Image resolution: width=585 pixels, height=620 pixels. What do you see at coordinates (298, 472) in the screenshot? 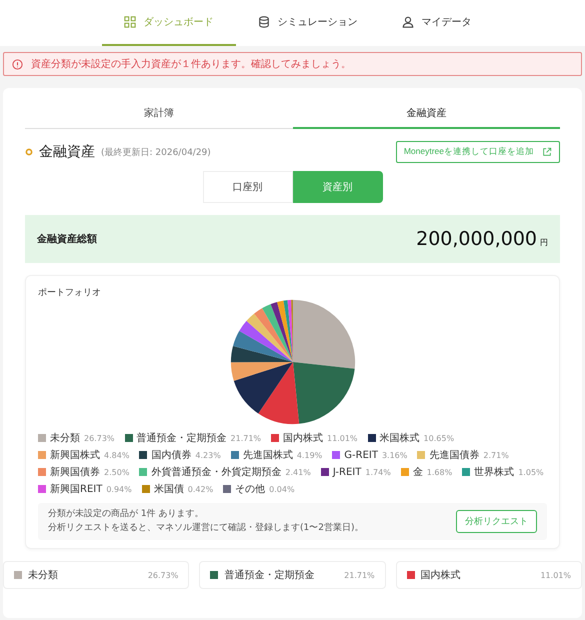
I see `legend-percent: 2.41%` at bounding box center [298, 472].